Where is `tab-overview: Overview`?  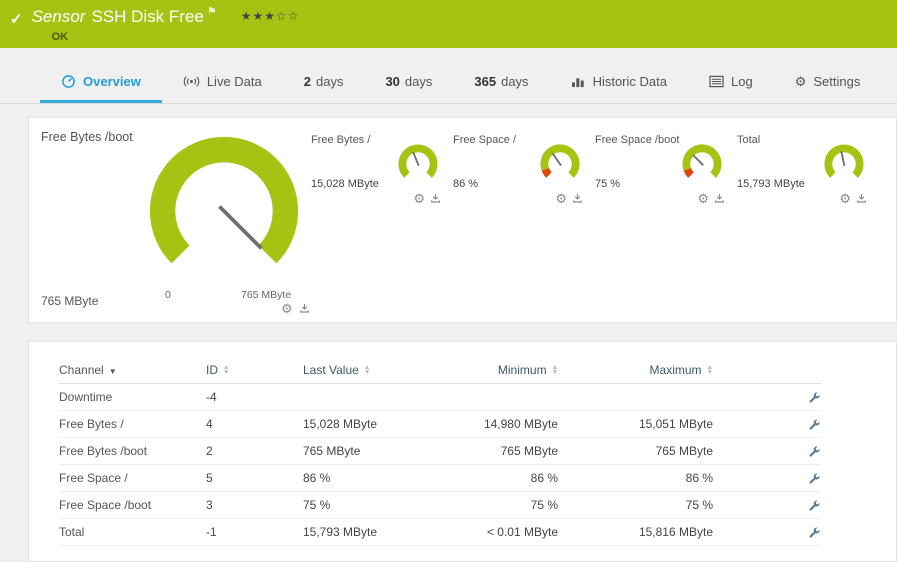 tab-overview: Overview is located at coordinates (101, 82).